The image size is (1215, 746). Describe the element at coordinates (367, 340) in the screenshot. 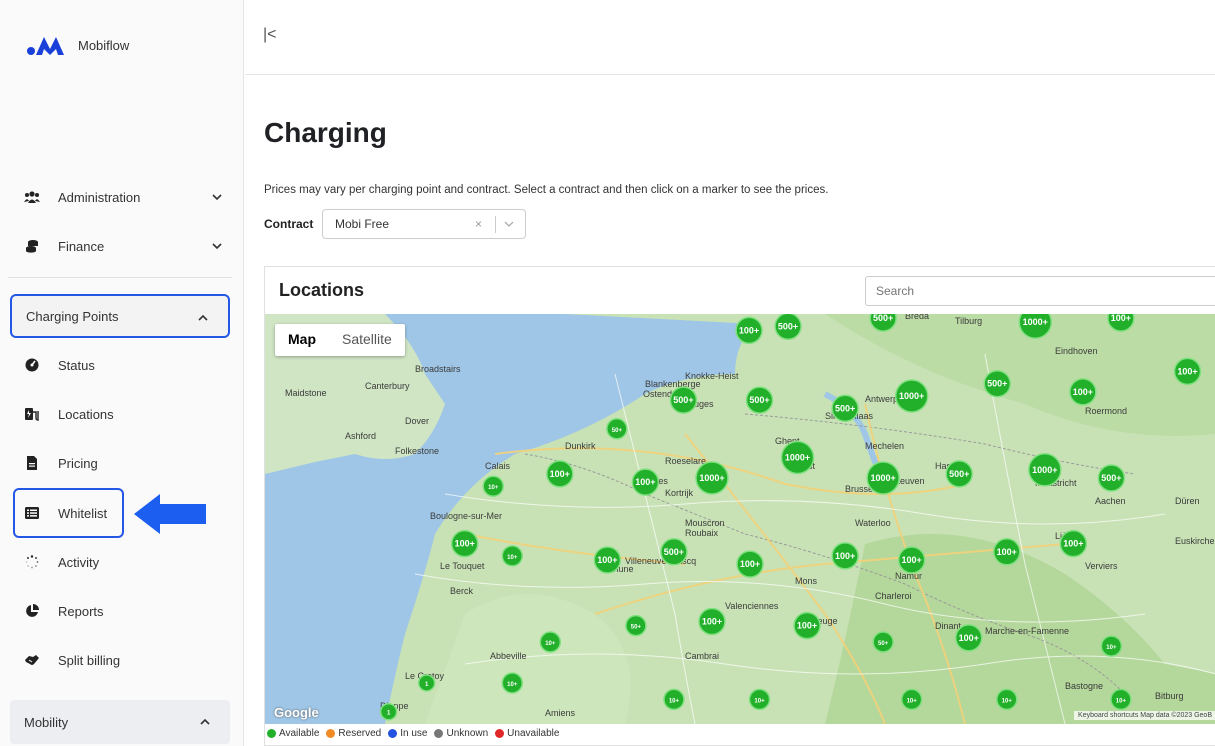

I see `satellite-tab: Satellite` at that location.